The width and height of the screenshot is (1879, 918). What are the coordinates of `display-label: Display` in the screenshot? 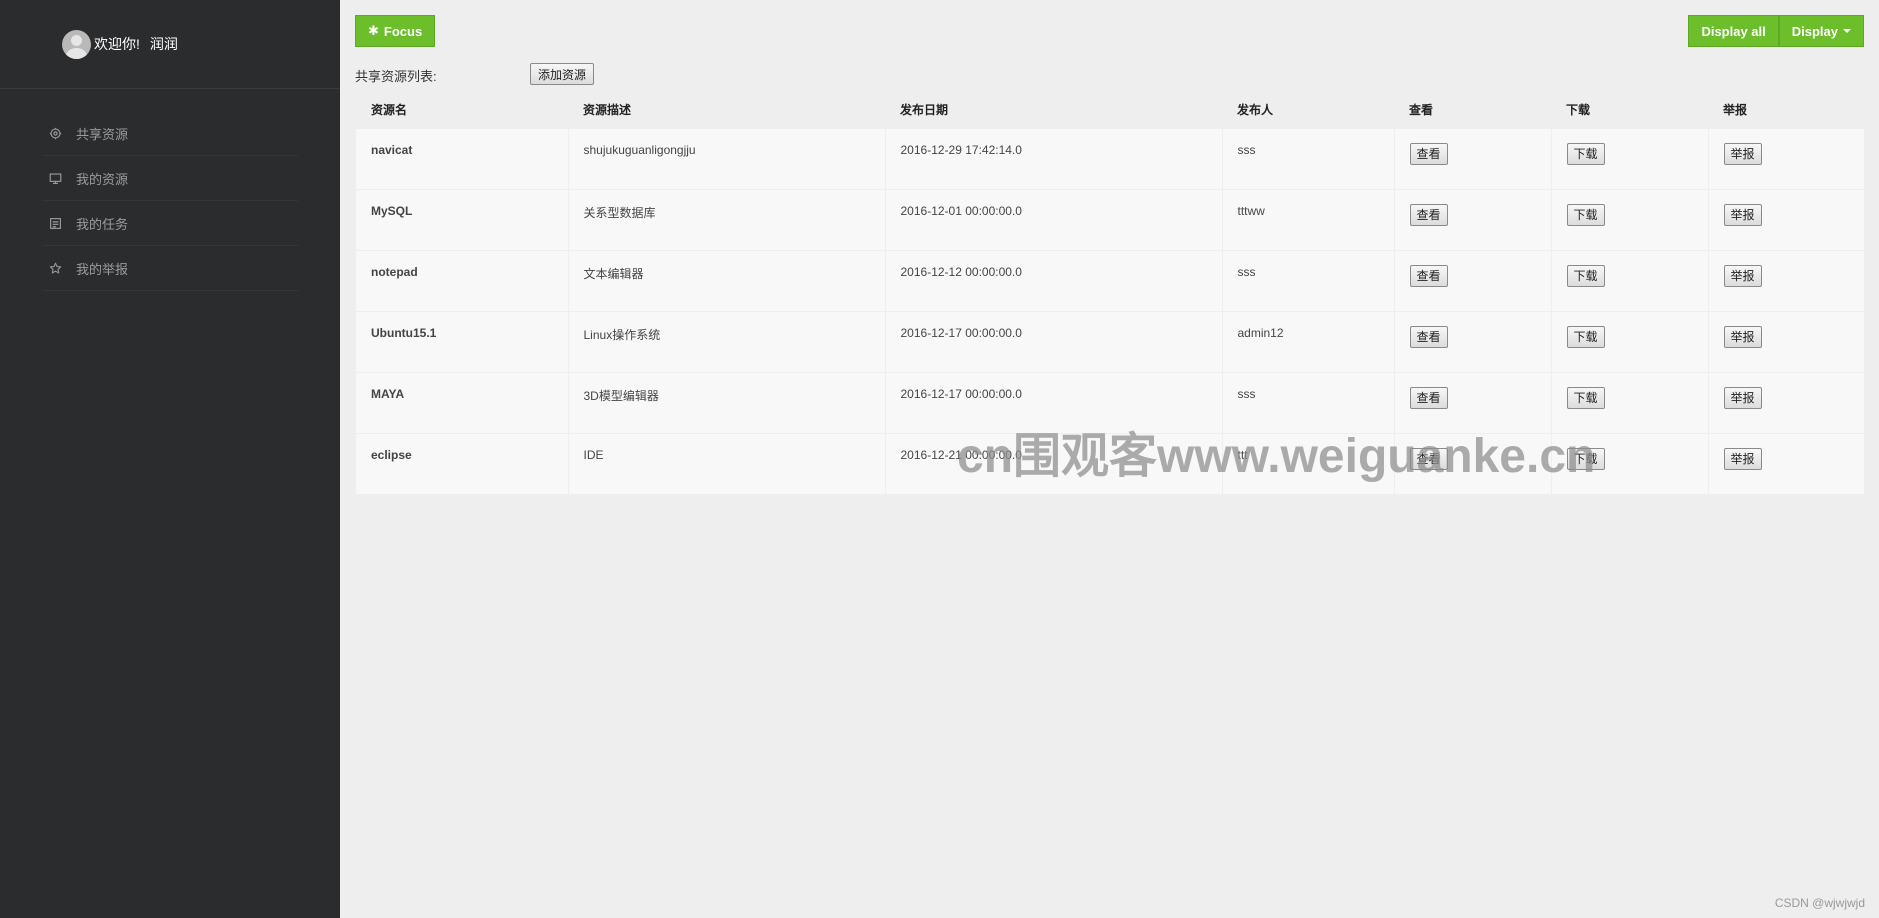 It's located at (1814, 31).